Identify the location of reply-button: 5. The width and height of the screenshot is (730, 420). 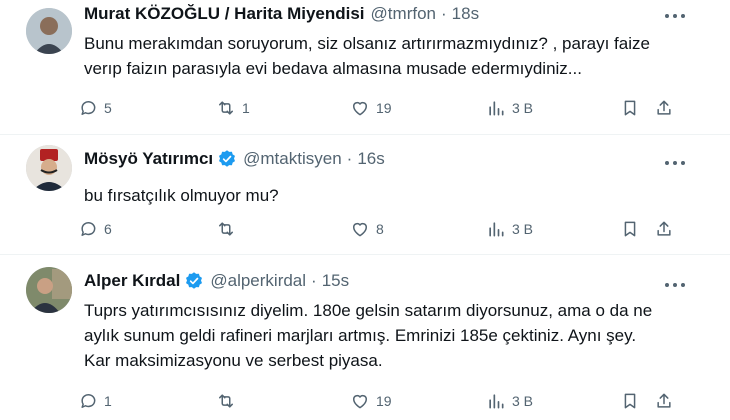
(95, 108).